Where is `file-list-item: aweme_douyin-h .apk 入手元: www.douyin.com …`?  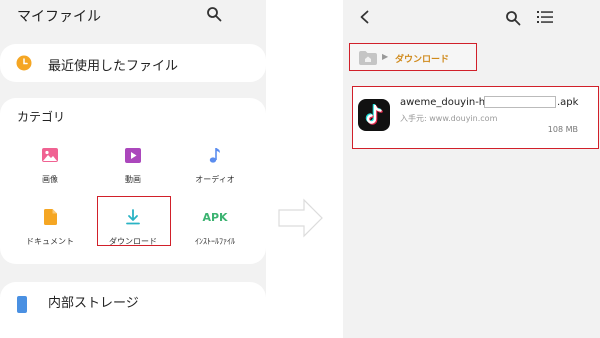 file-list-item: aweme_douyin-h .apk 入手元: www.douyin.com … is located at coordinates (475, 117).